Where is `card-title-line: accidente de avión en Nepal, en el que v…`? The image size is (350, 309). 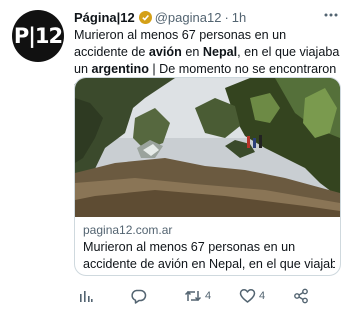
card-title-line: accidente de avión en Nepal, en el que v… is located at coordinates (209, 264).